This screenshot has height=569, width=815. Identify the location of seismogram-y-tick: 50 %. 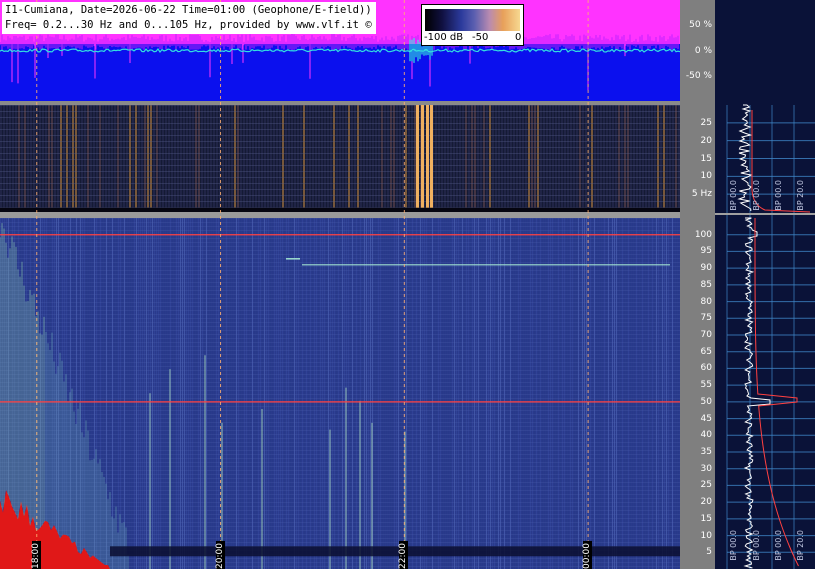
(700, 25).